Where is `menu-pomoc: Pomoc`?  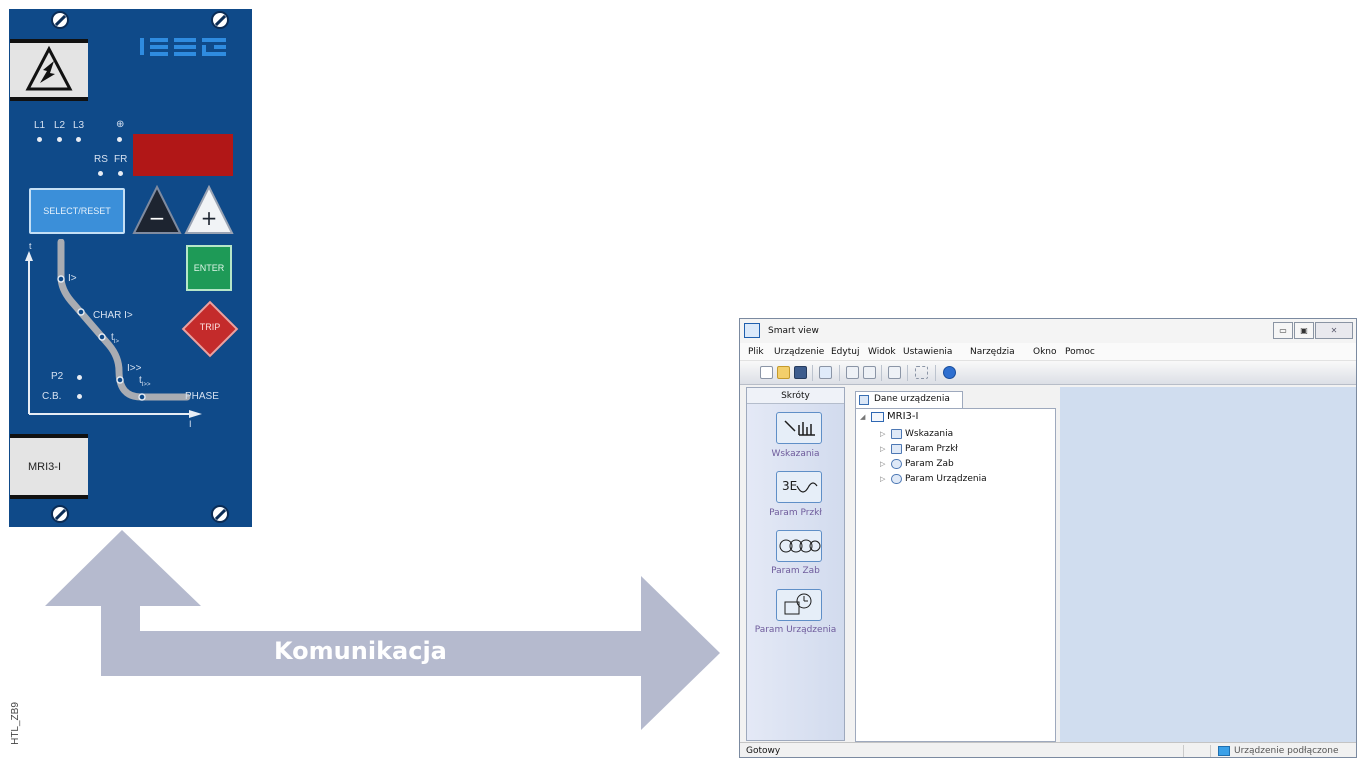 menu-pomoc: Pomoc is located at coordinates (1080, 352).